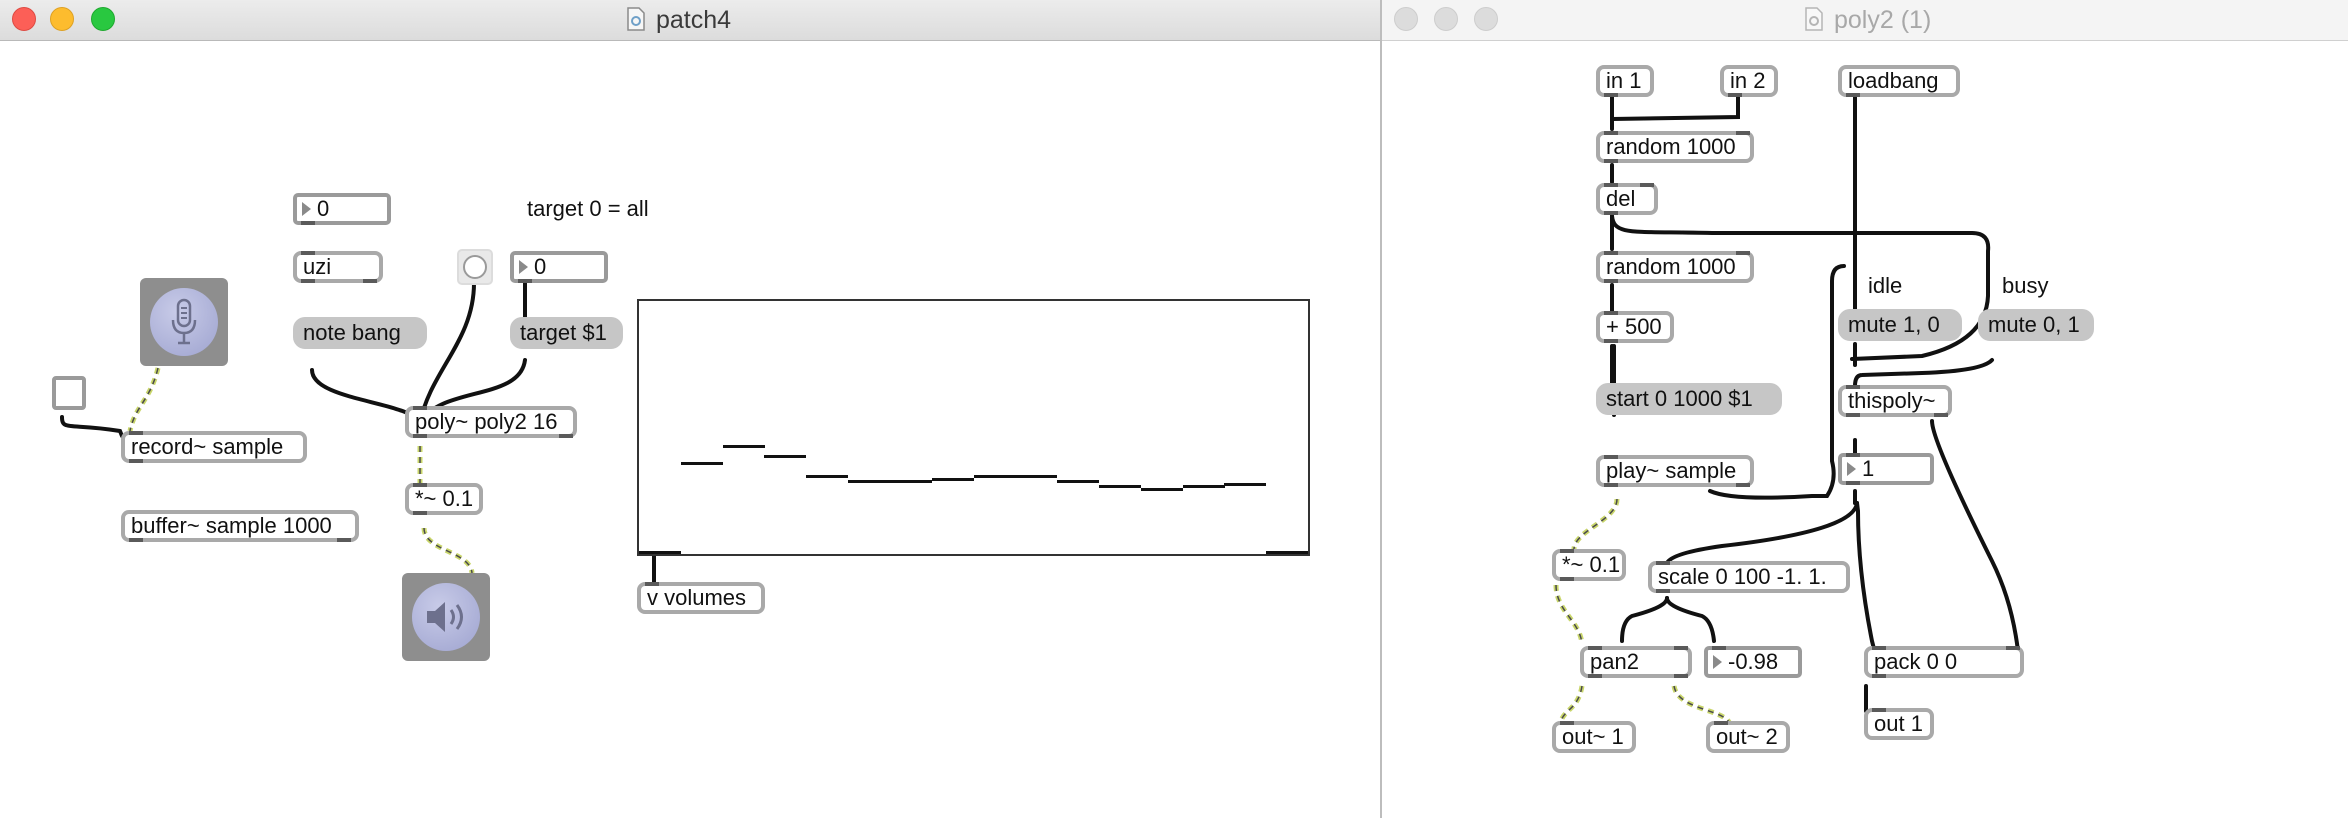 This screenshot has width=2348, height=818. I want to click on microphone-icon, so click(184, 321).